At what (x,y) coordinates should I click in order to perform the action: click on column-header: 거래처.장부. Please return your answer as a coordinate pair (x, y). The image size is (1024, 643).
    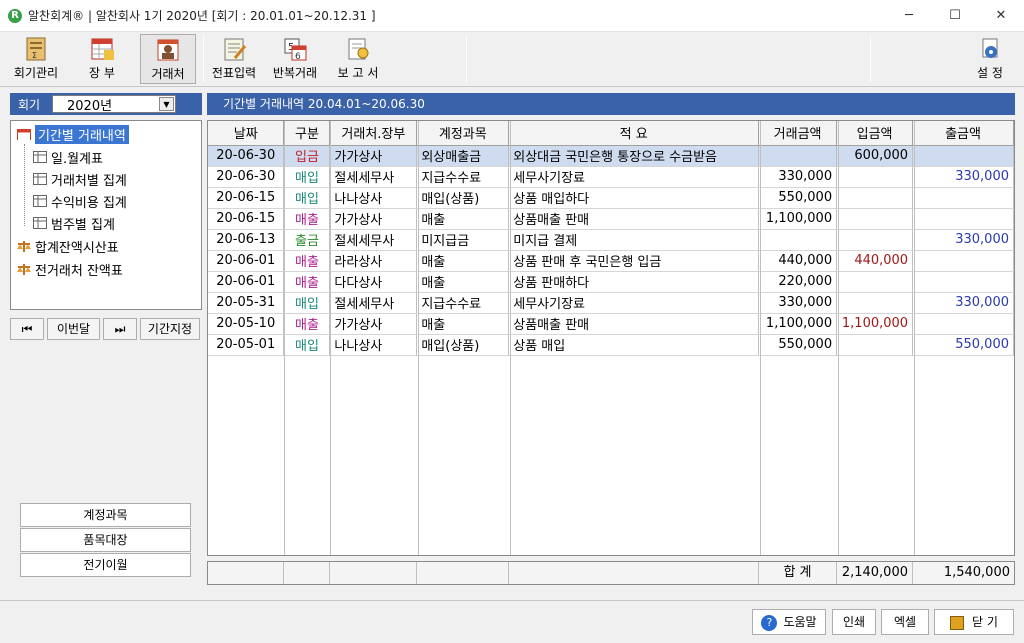
    Looking at the image, I should click on (373, 133).